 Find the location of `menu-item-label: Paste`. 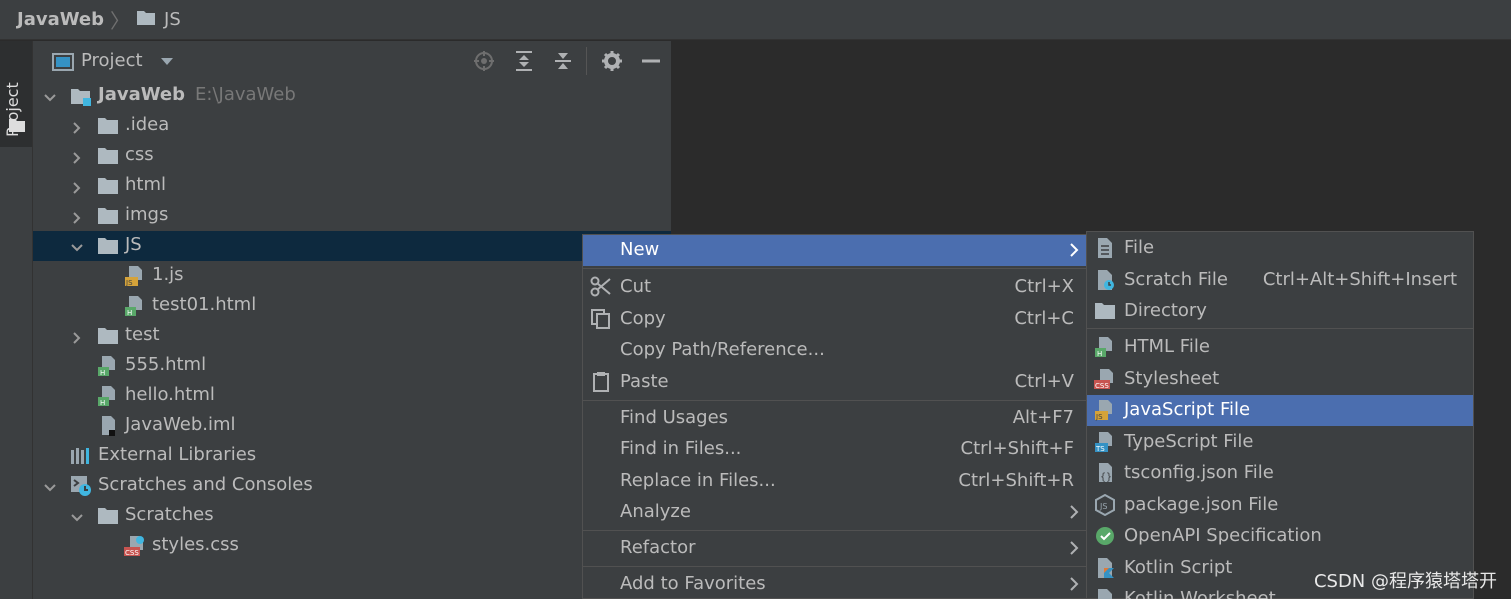

menu-item-label: Paste is located at coordinates (644, 381).